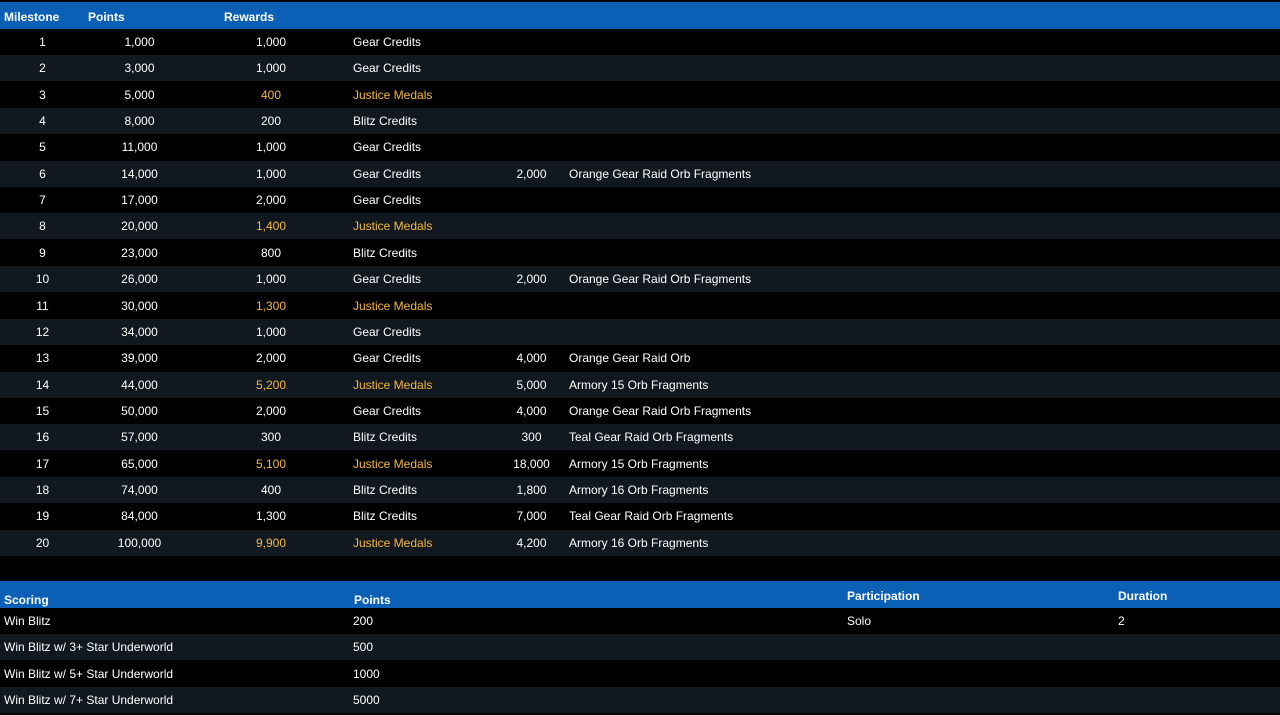  What do you see at coordinates (859, 621) in the screenshot?
I see `participation-cell: Solo` at bounding box center [859, 621].